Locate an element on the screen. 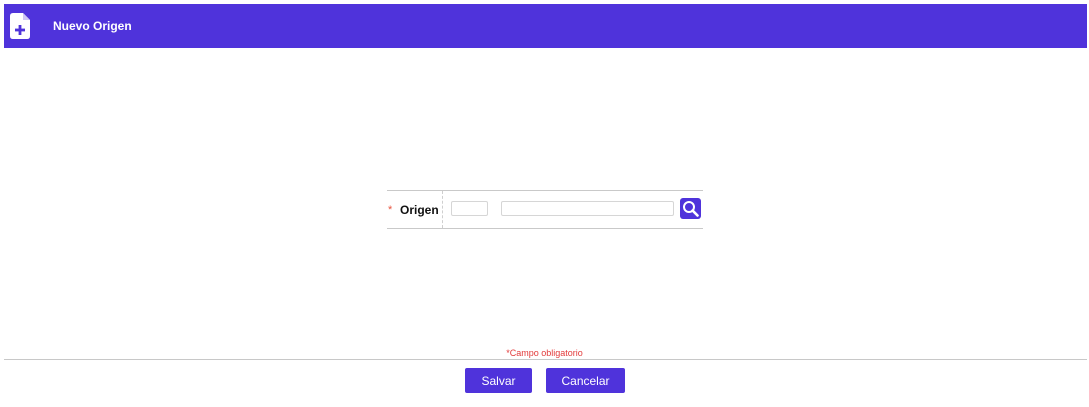 The height and width of the screenshot is (407, 1089). required-asterisk: * is located at coordinates (390, 210).